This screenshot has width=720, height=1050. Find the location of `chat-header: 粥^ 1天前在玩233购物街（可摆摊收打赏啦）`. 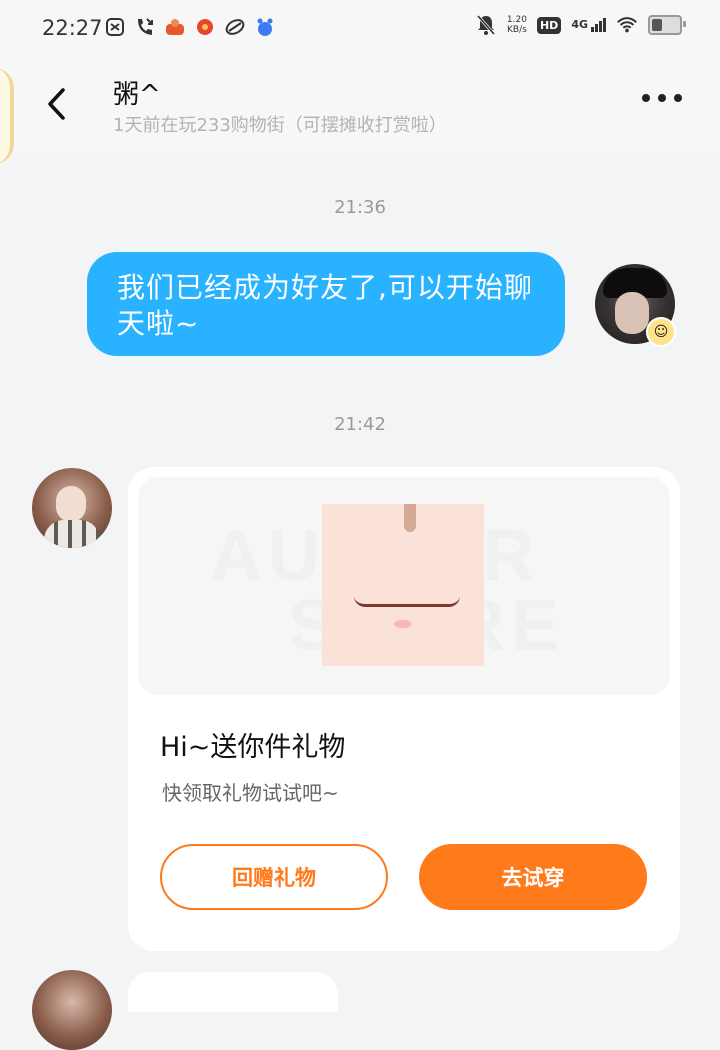

chat-header: 粥^ 1天前在玩233购物街（可摆摊收打赏啦） is located at coordinates (360, 110).